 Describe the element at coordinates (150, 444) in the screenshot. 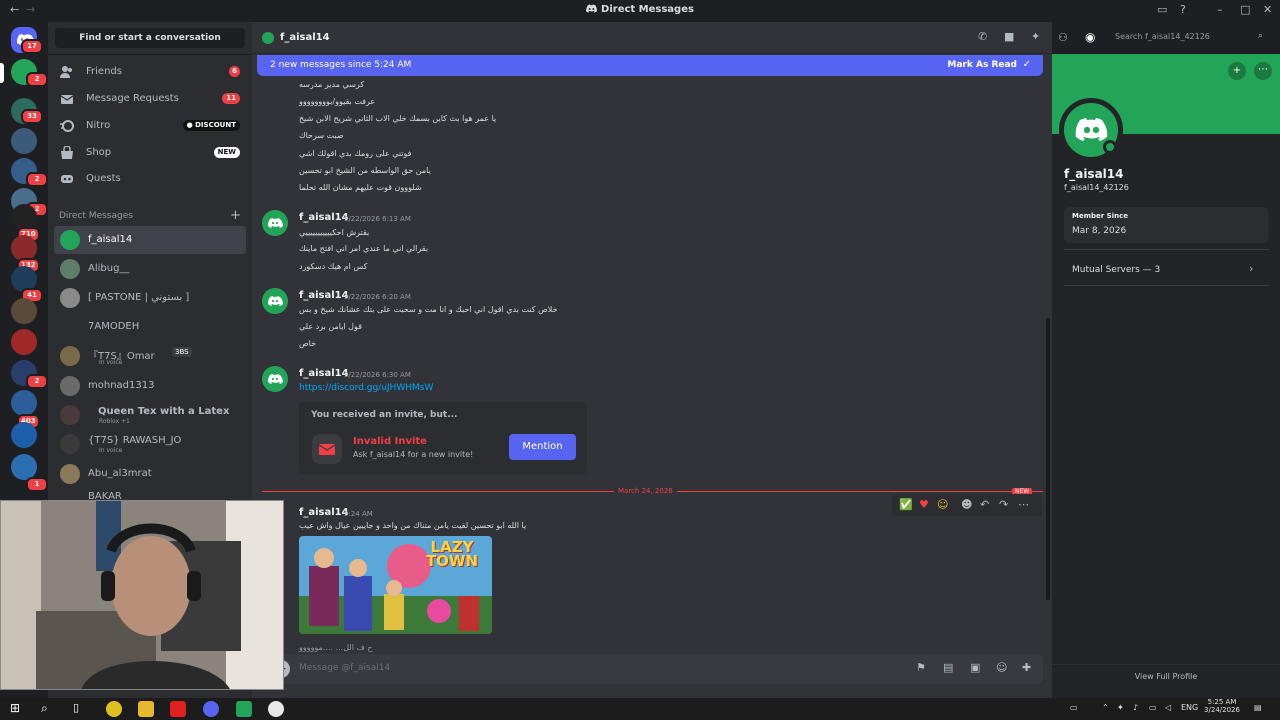

I see `dm-item-rawash: {T7S} RAWASH_JO In voice` at that location.